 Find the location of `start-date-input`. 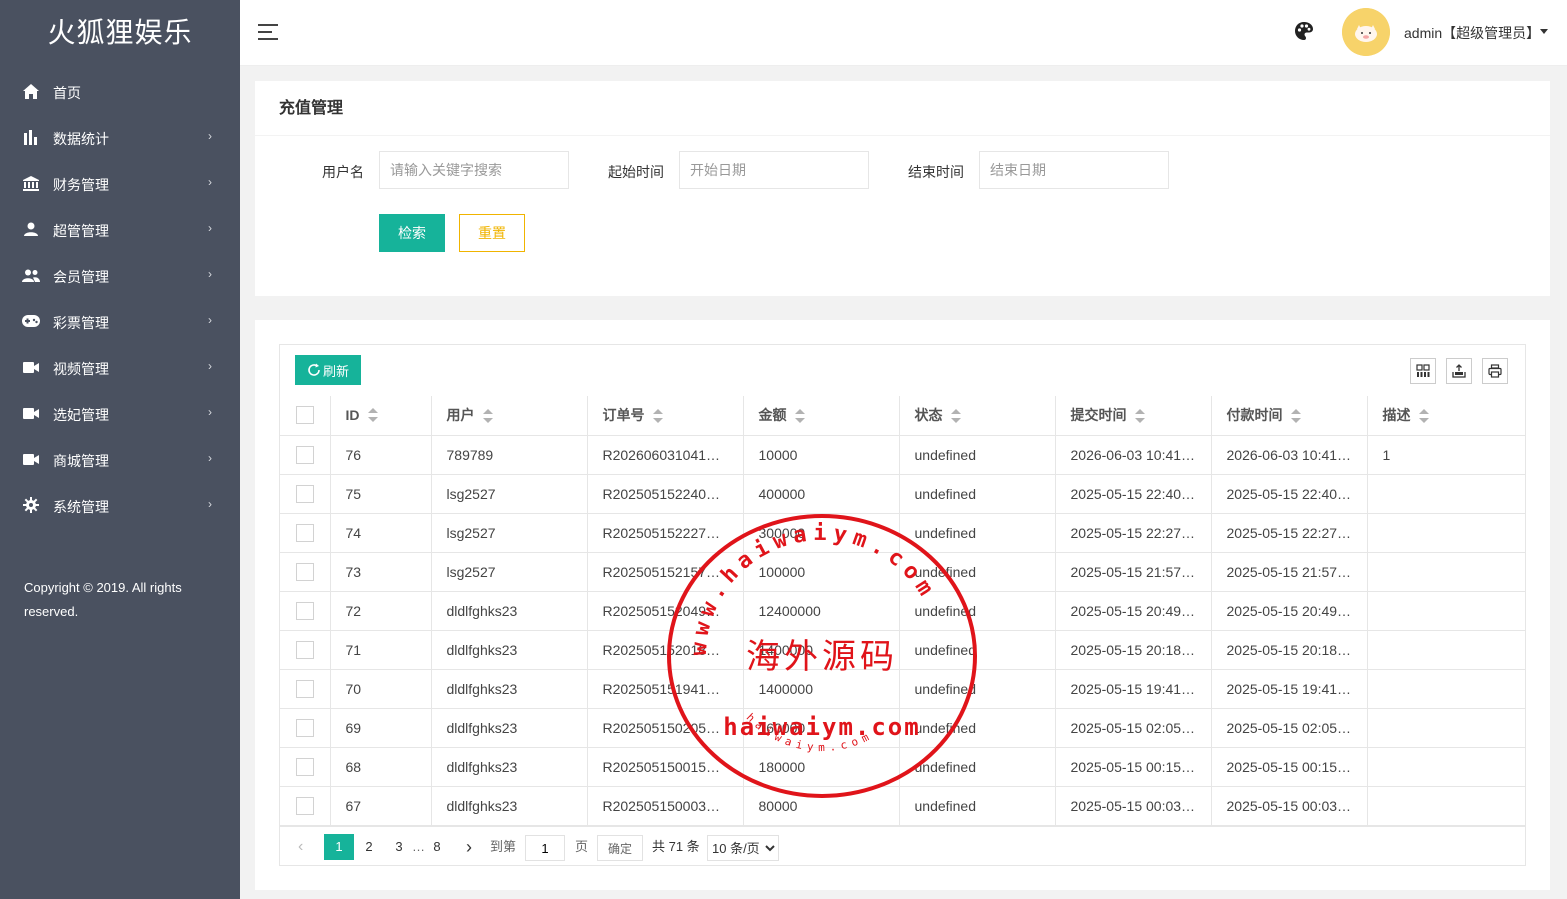

start-date-input is located at coordinates (774, 170).